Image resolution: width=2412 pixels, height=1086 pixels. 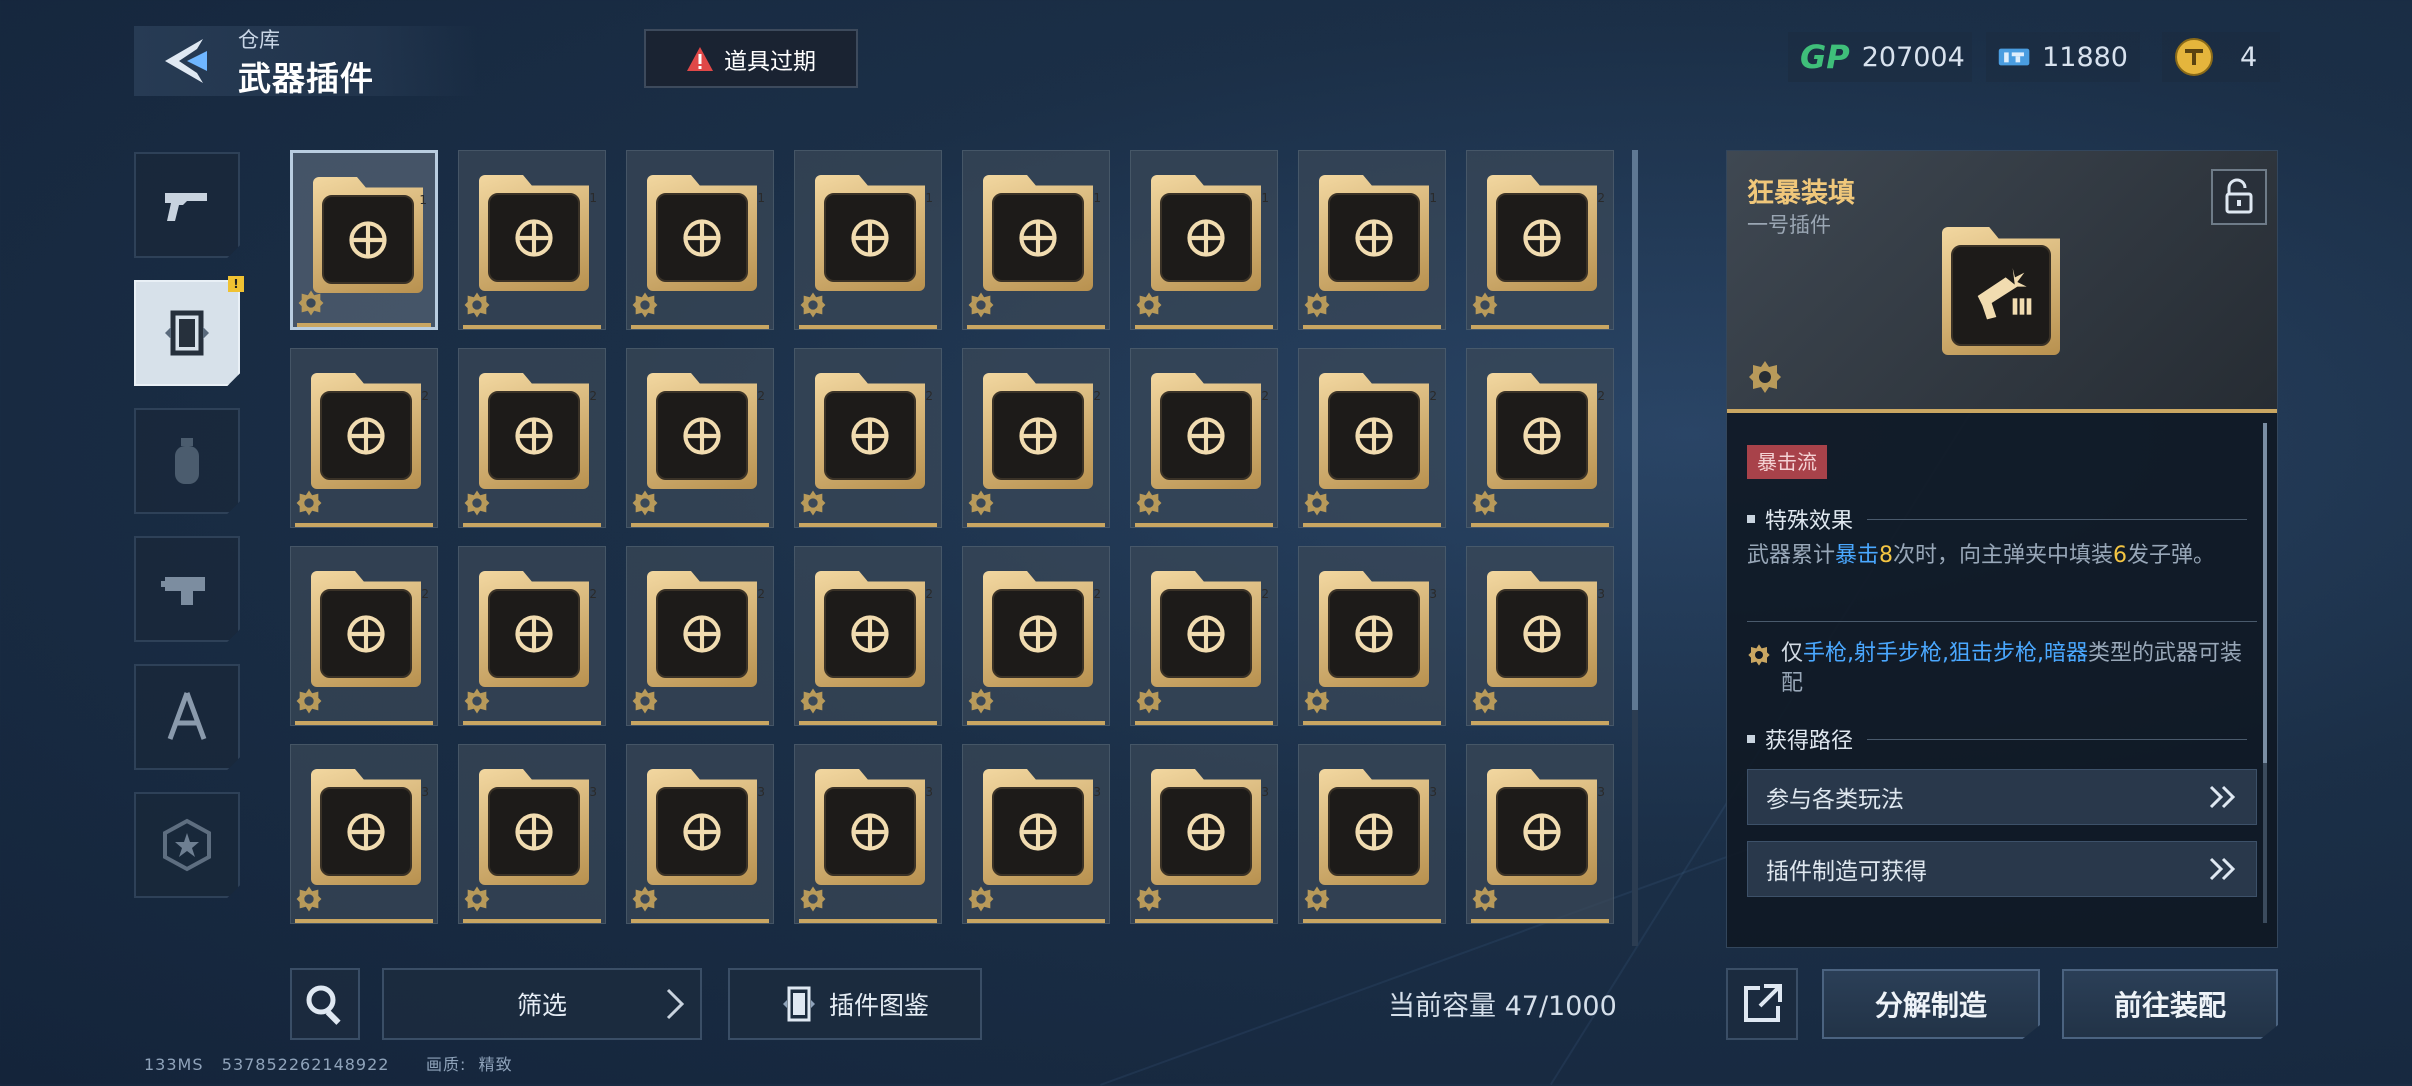 I want to click on source-row-crafting: 插件制造可获得, so click(x=2002, y=869).